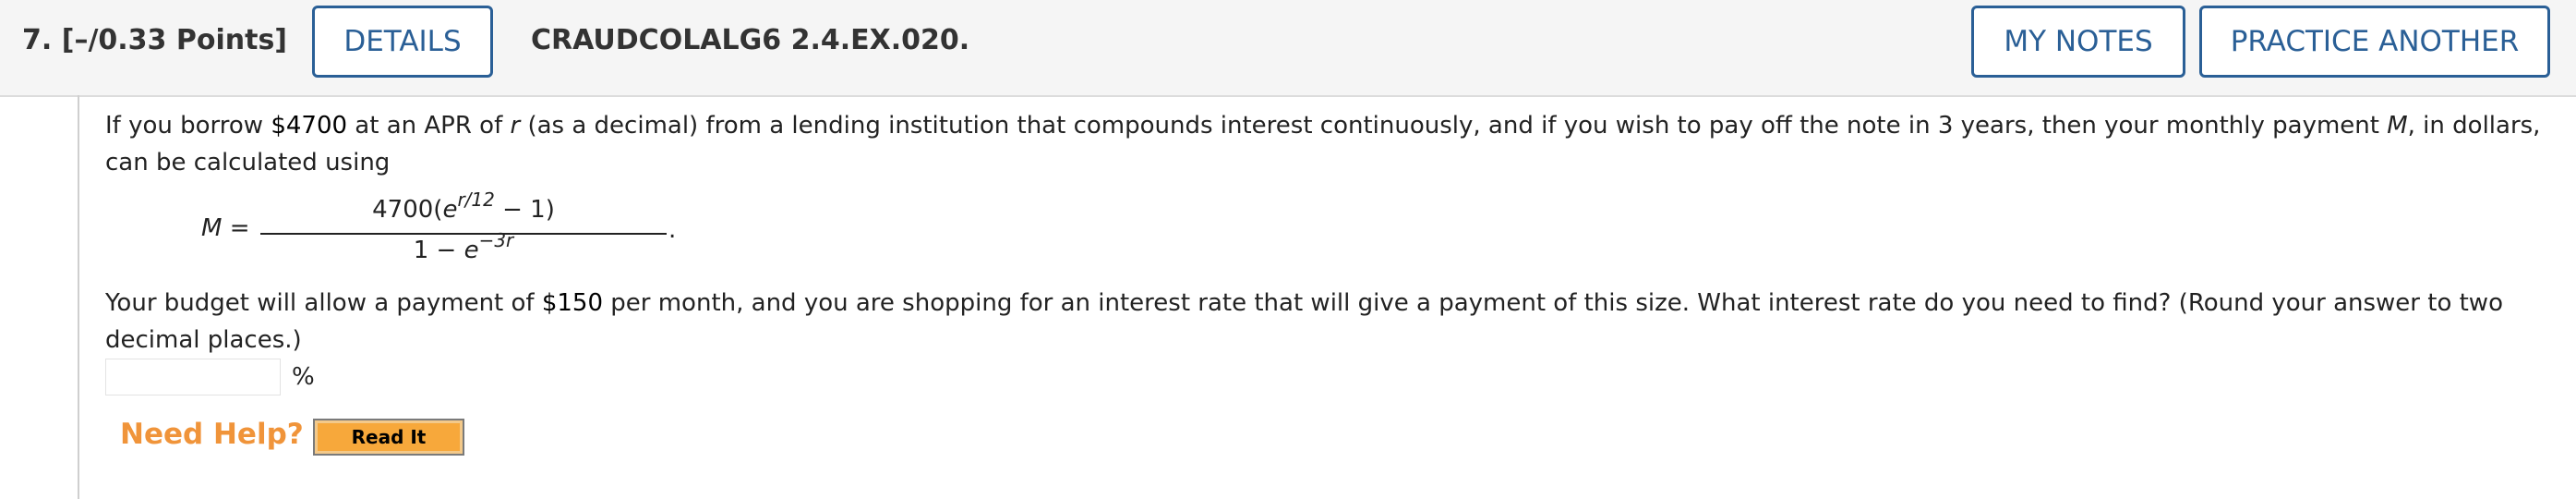 Image resolution: width=2576 pixels, height=499 pixels. I want to click on formula-fraction: 4700(er/12 − 1) 1 − e−3r, so click(463, 231).